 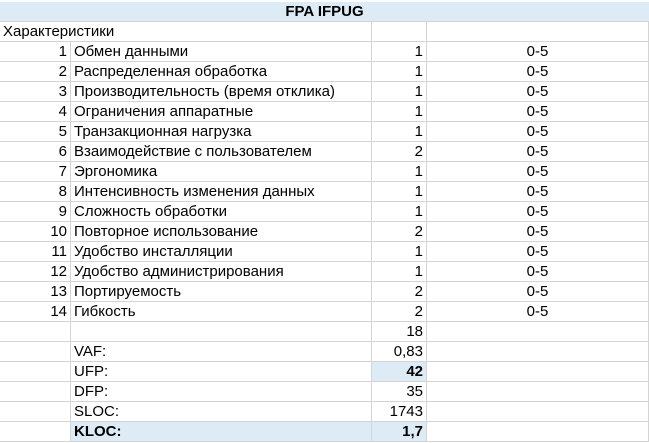 I want to click on row-number: 6, so click(x=35, y=152).